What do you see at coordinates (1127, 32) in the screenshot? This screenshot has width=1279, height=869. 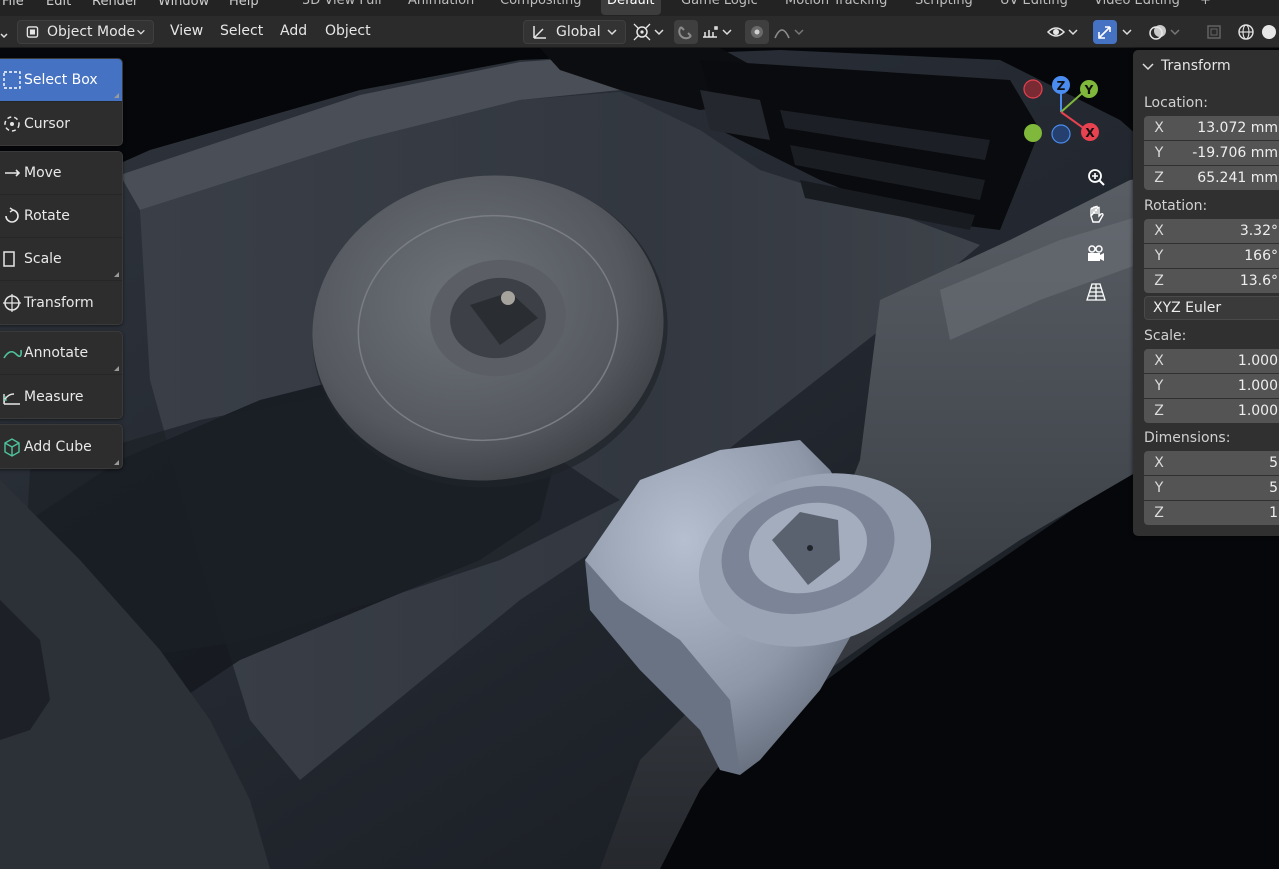 I see `gizmo-dropdown` at bounding box center [1127, 32].